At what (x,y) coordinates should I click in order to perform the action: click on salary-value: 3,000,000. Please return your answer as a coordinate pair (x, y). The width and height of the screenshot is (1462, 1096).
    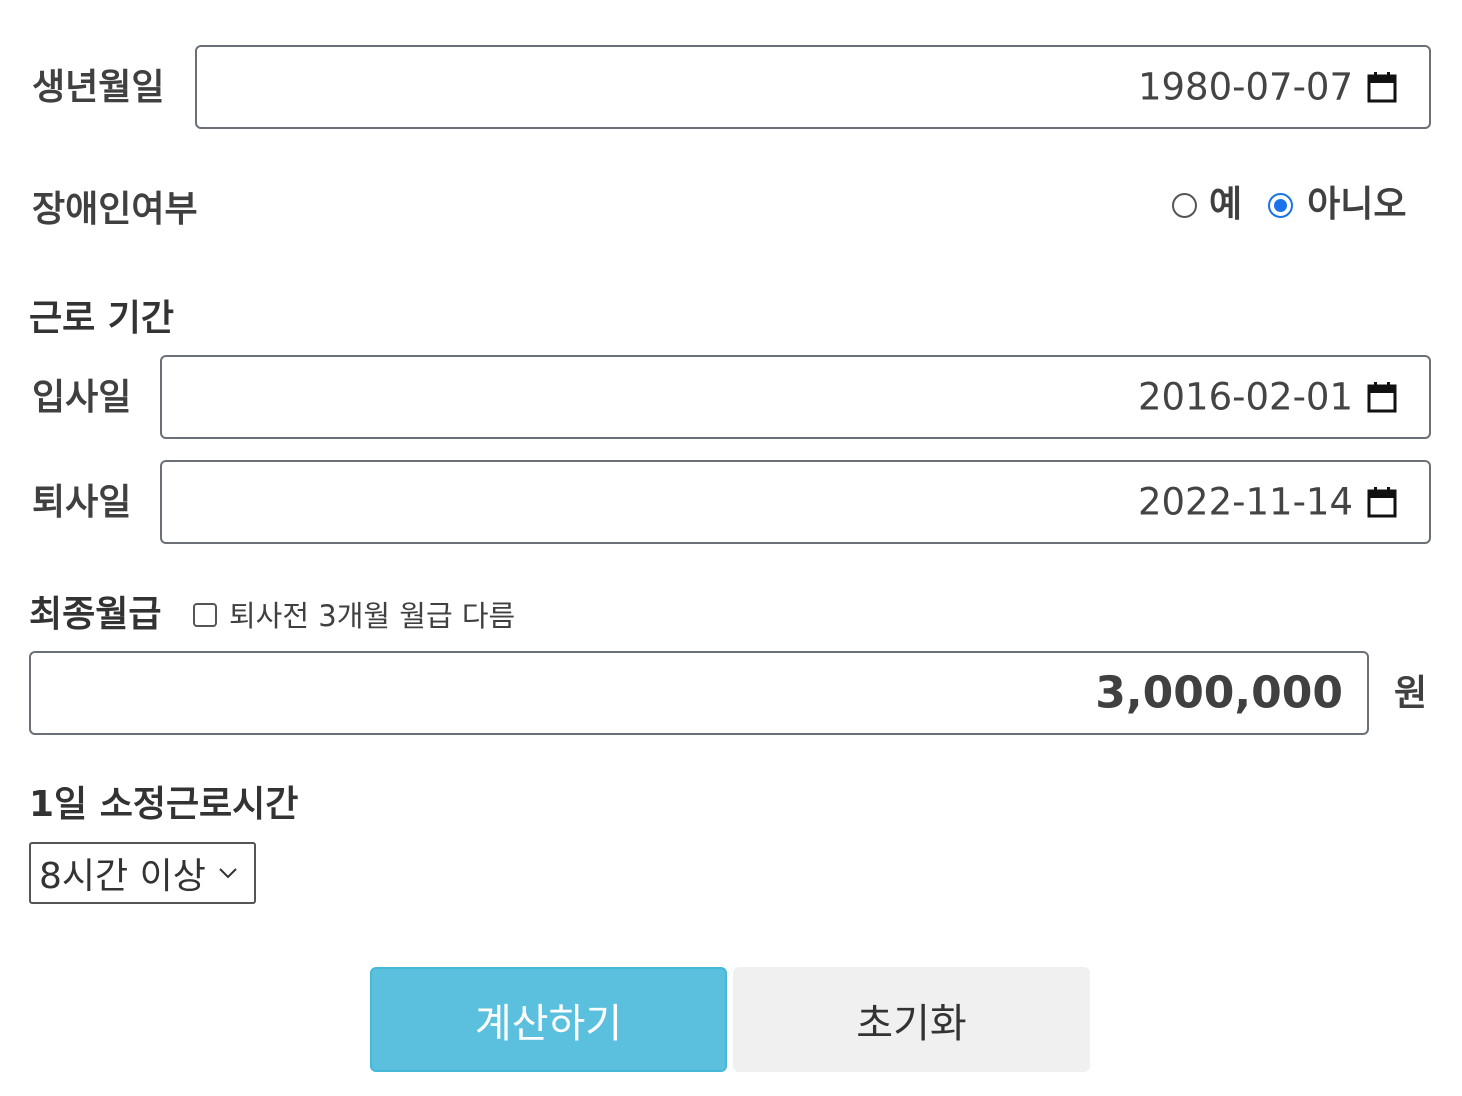
    Looking at the image, I should click on (1219, 693).